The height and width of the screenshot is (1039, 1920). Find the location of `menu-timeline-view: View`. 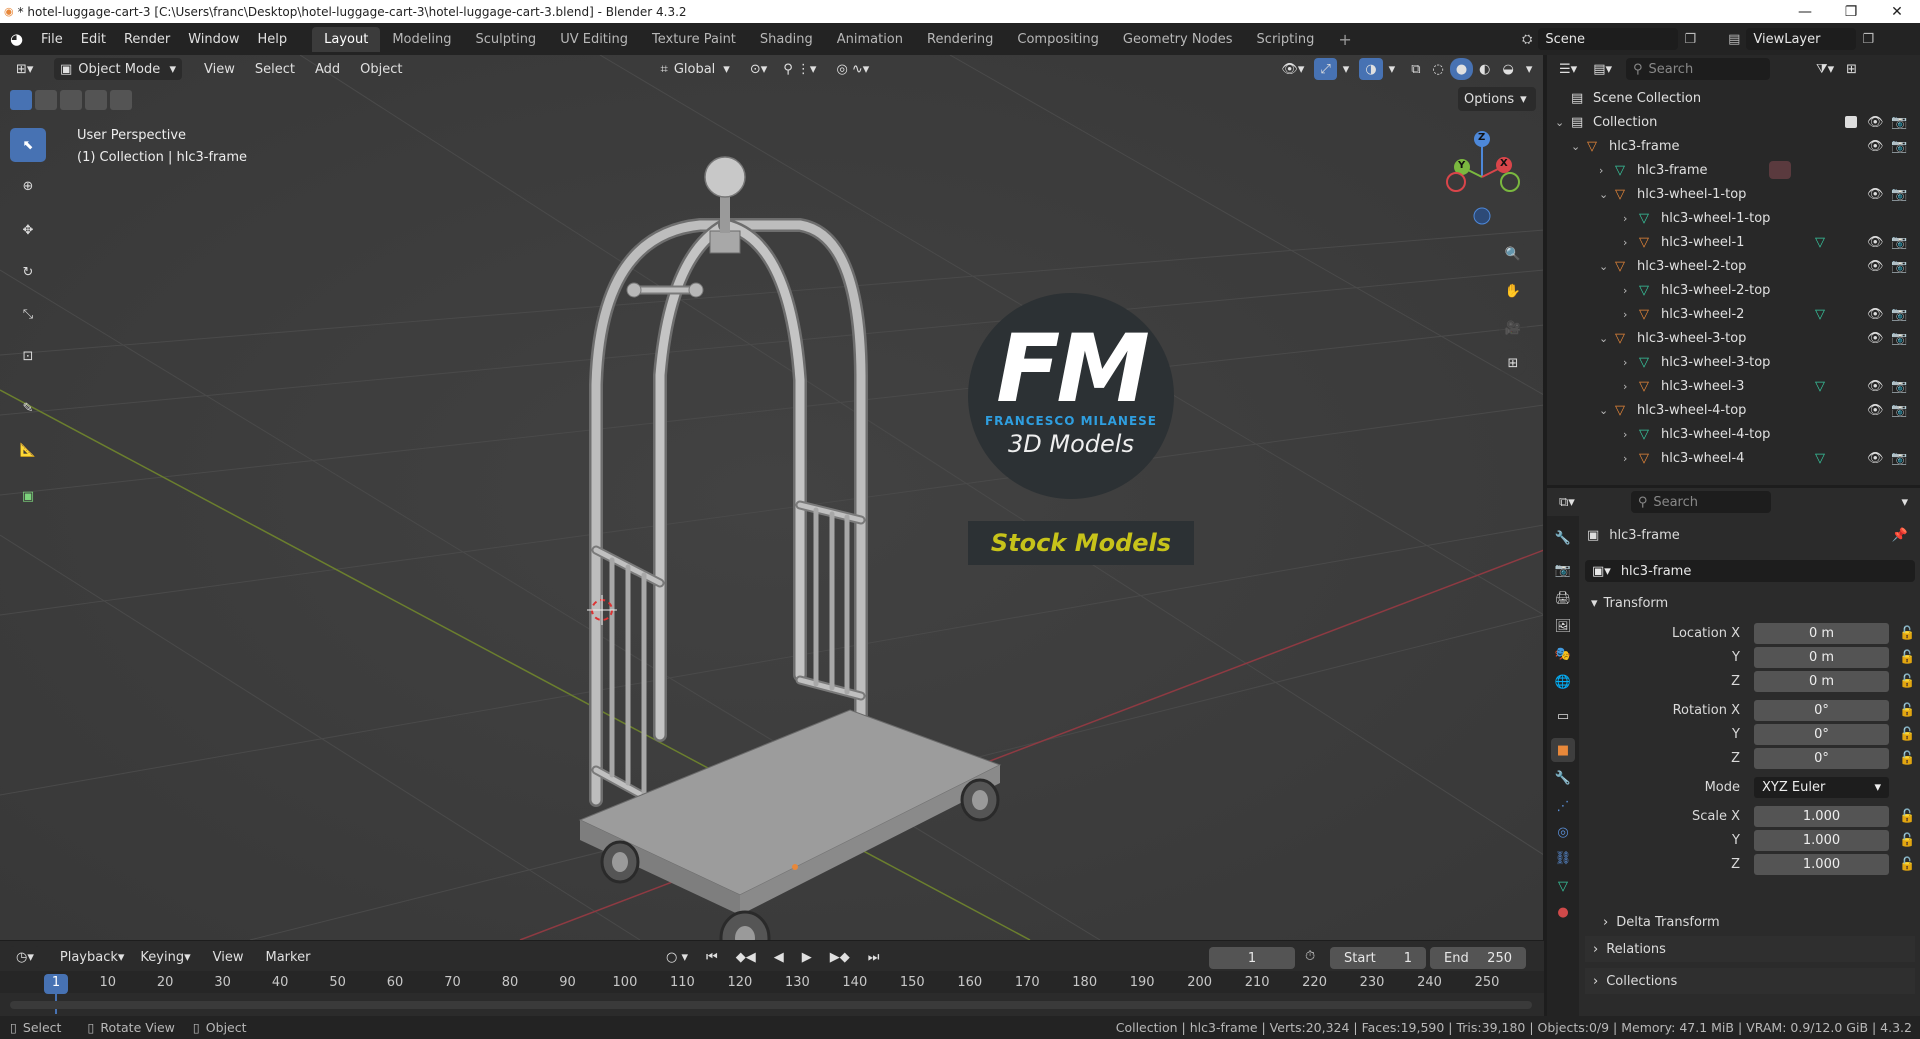

menu-timeline-view: View is located at coordinates (228, 957).